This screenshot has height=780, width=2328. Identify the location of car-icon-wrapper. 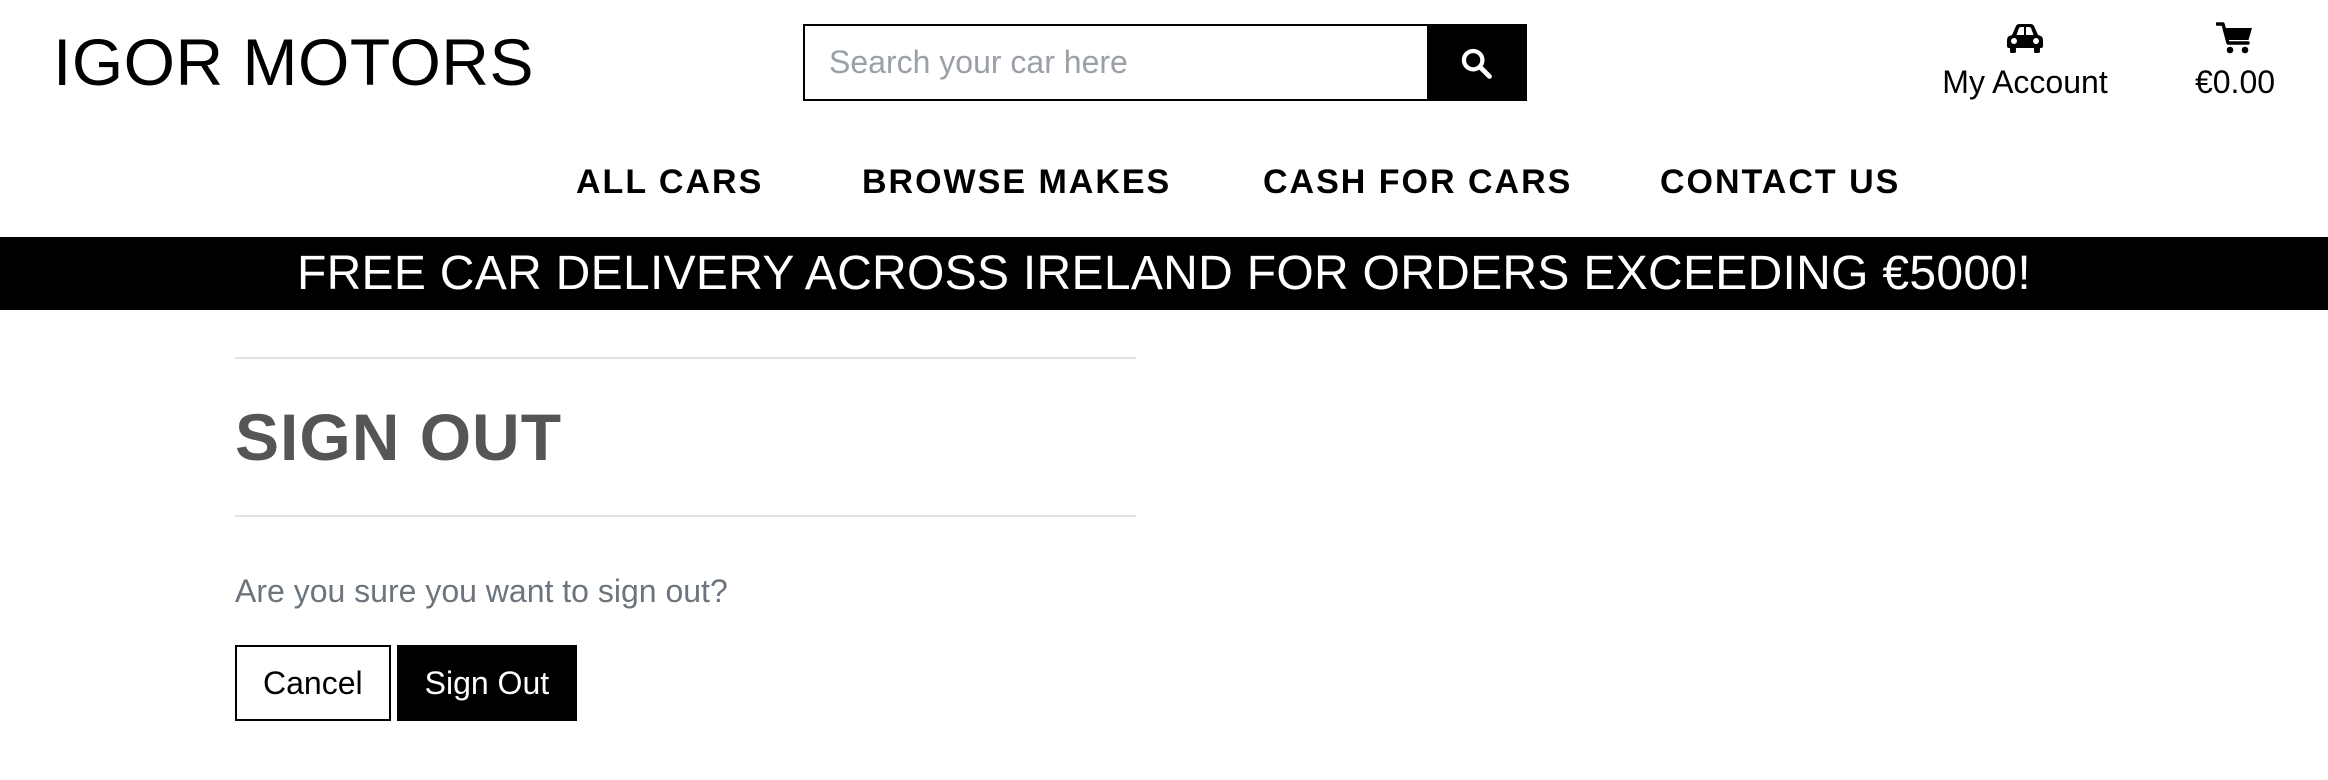
(2025, 38).